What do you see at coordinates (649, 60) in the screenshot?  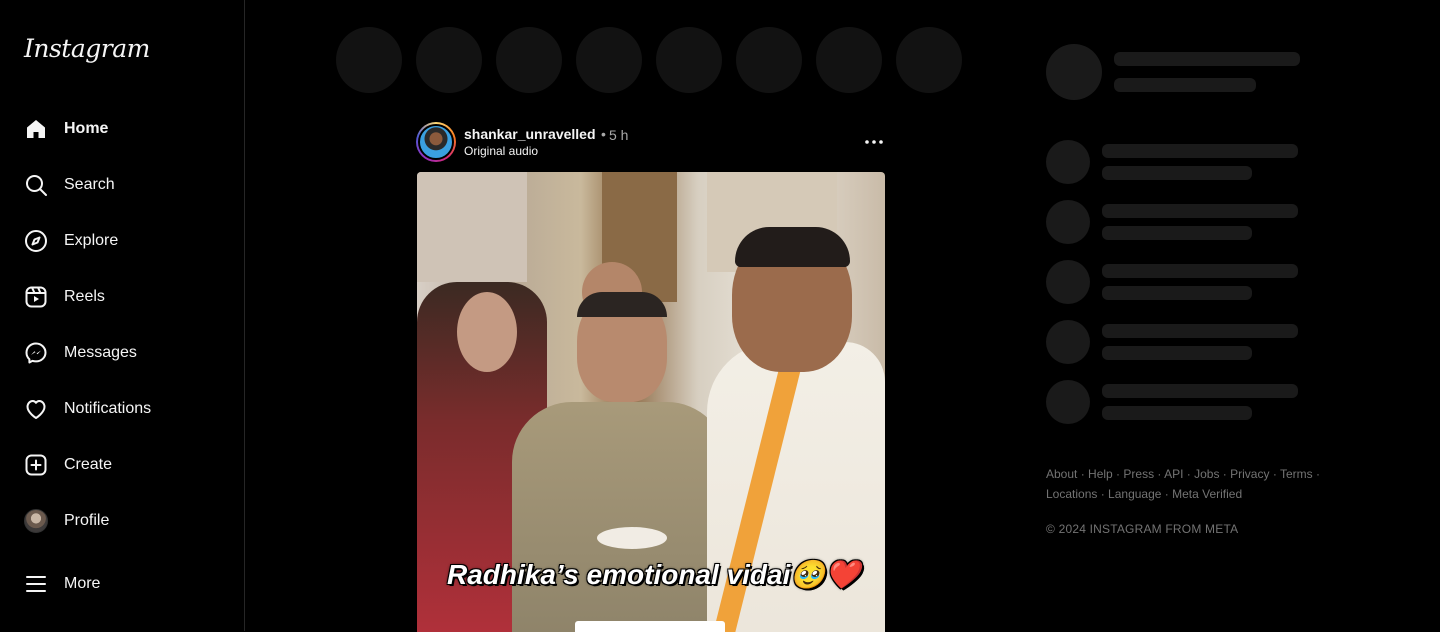 I see `stories-tray` at bounding box center [649, 60].